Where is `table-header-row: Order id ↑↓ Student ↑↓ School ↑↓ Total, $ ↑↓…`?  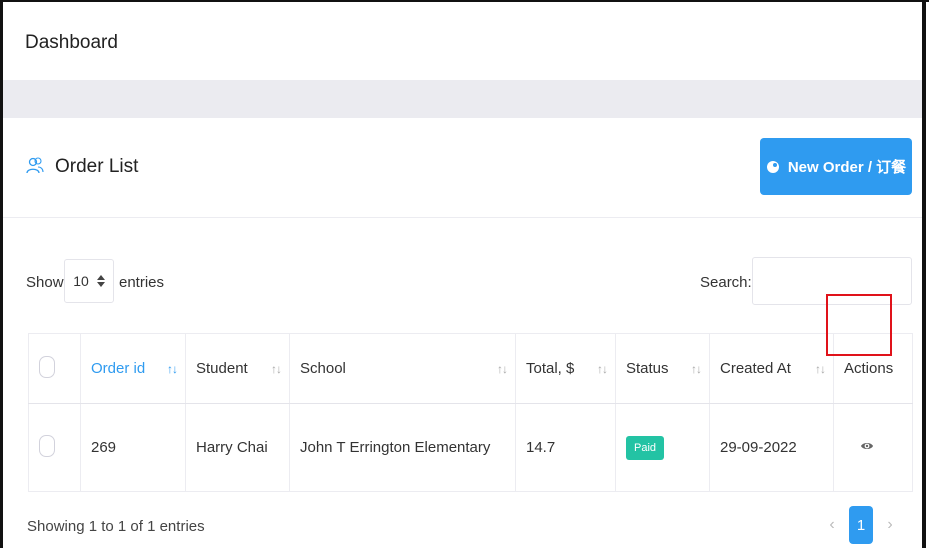 table-header-row: Order id ↑↓ Student ↑↓ School ↑↓ Total, $ ↑↓… is located at coordinates (470, 368).